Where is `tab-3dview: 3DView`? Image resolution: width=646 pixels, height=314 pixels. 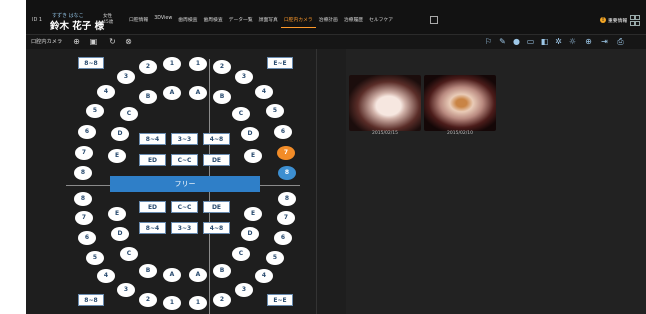
tab-3dview: 3DView is located at coordinates (163, 21).